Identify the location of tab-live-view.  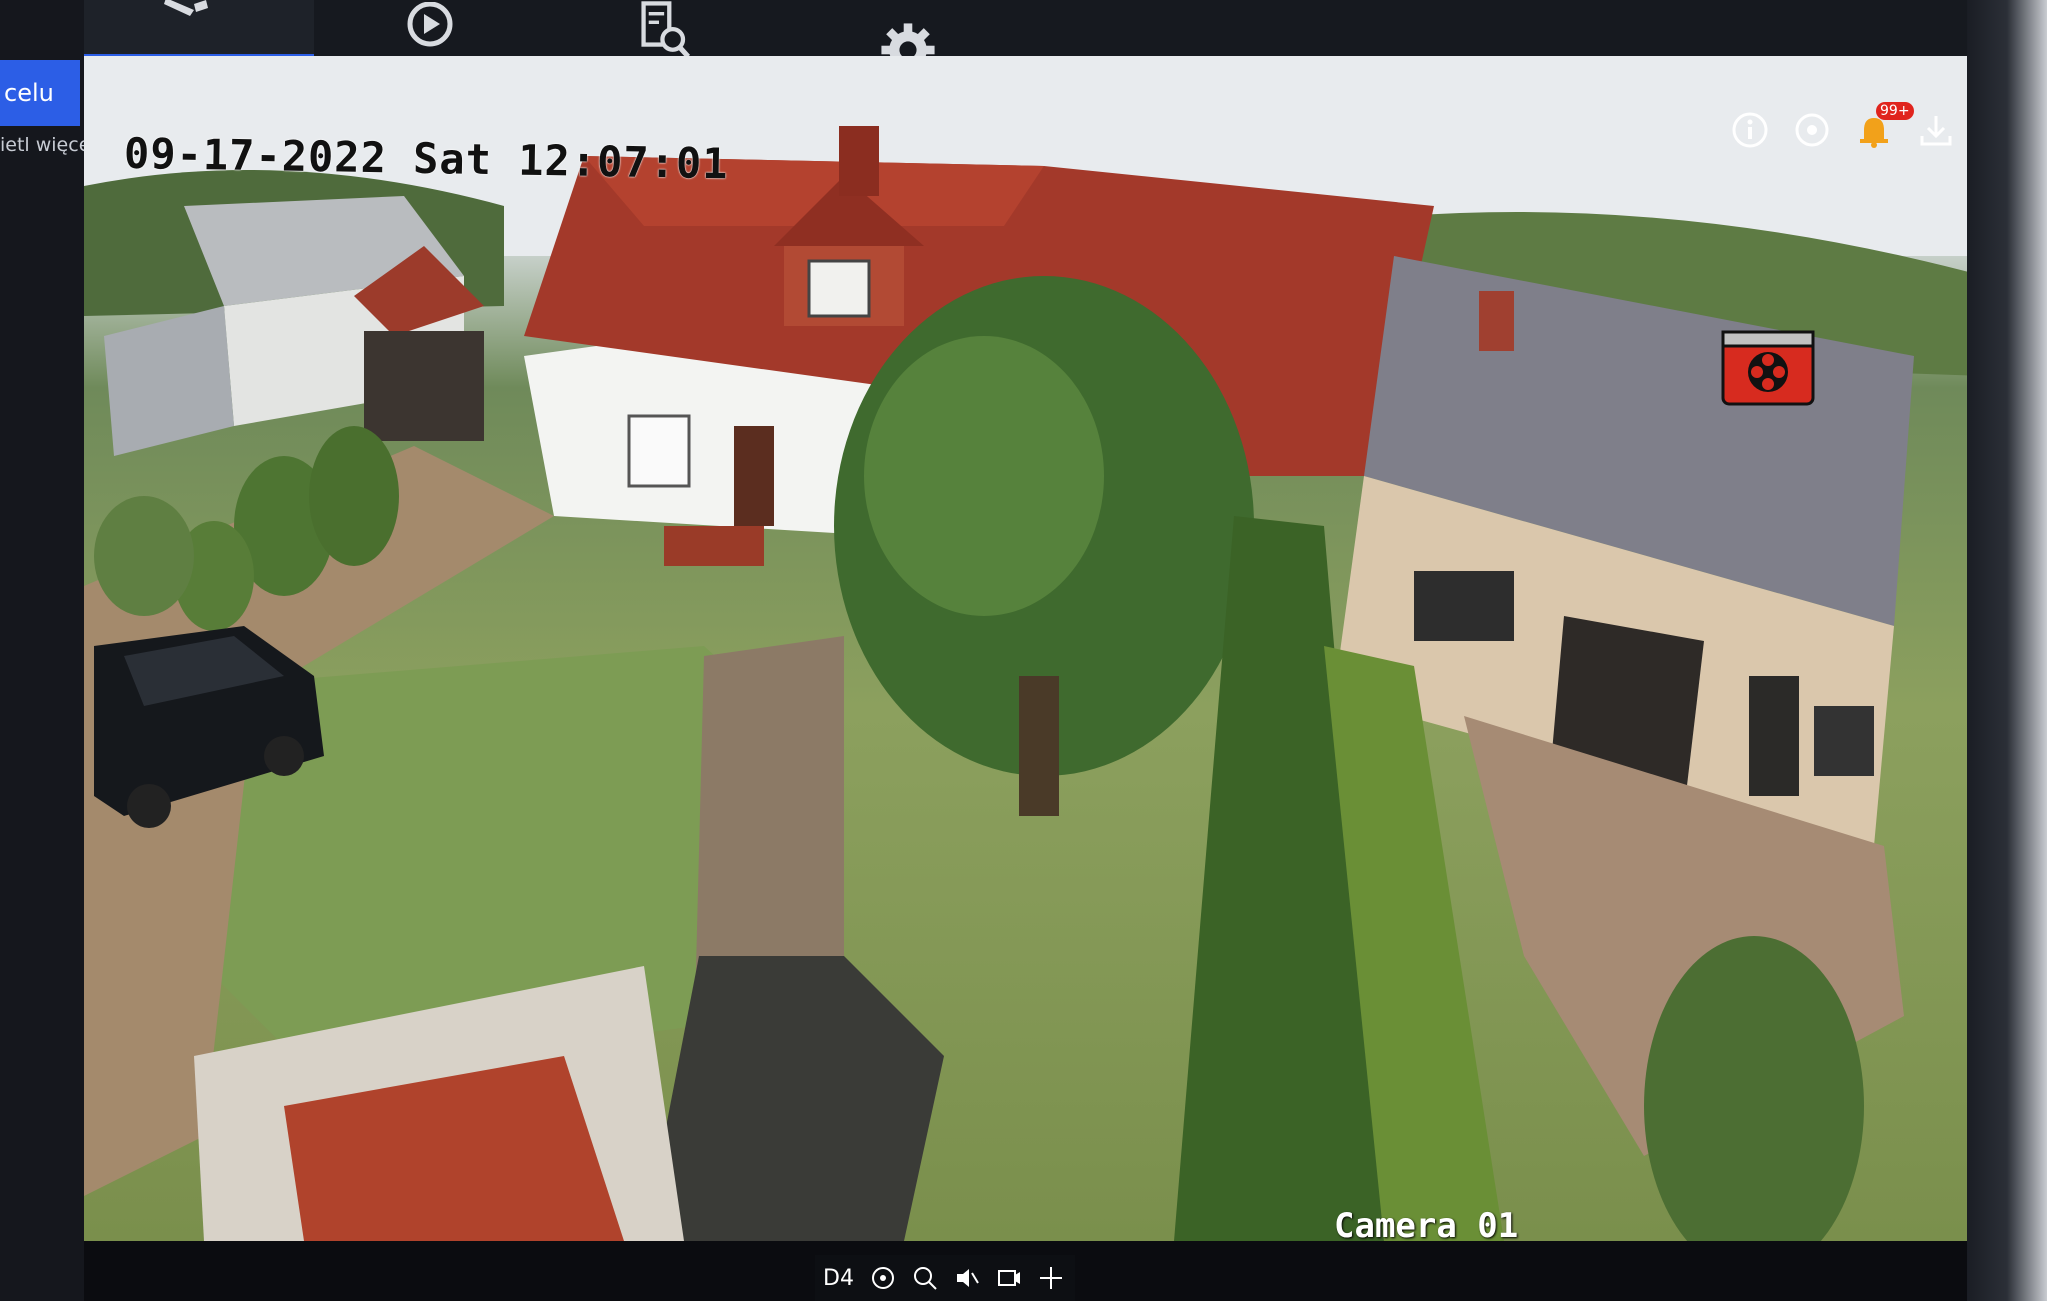
(199, 31).